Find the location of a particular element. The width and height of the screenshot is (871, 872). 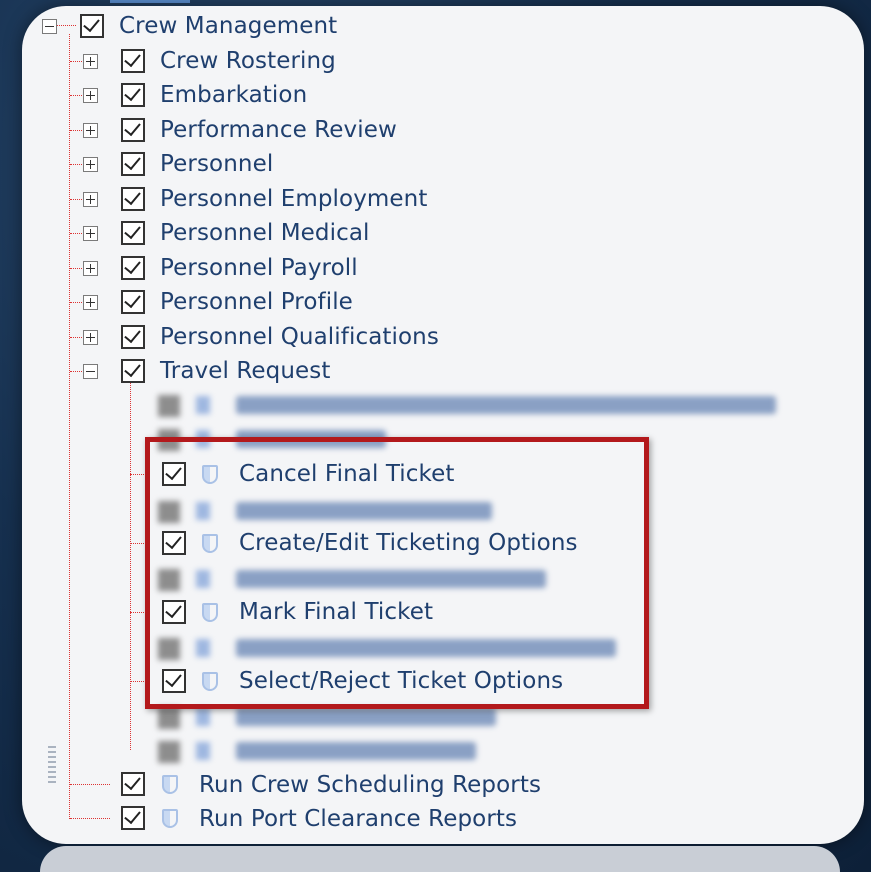

blurred-background-text is located at coordinates (203, 863).